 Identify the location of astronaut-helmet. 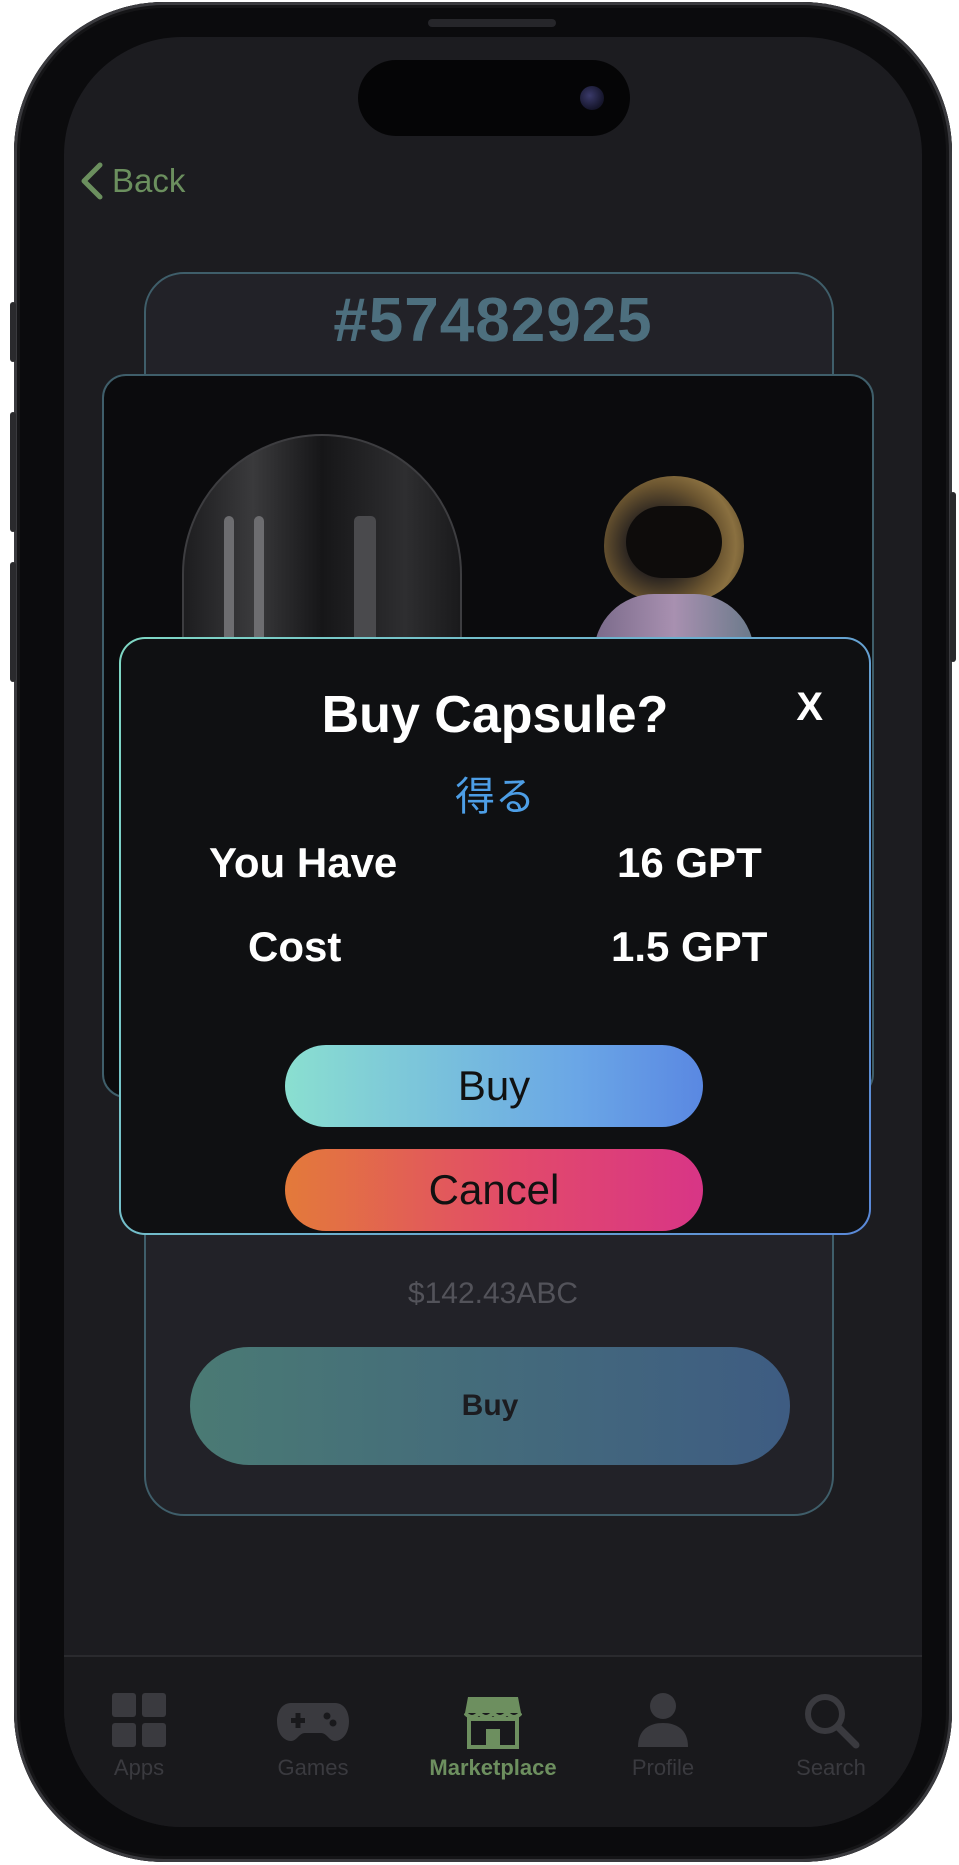
(674, 538).